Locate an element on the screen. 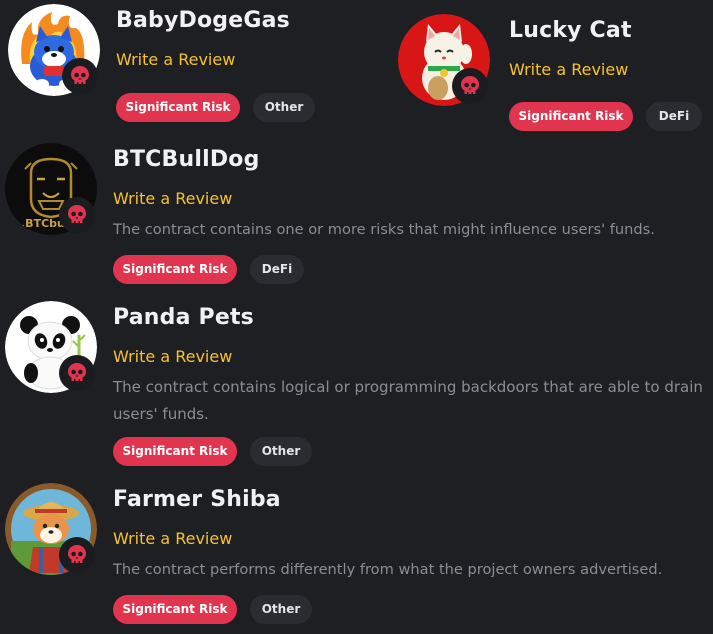 This screenshot has height=634, width=713. project-name: BTCBullDog is located at coordinates (186, 159).